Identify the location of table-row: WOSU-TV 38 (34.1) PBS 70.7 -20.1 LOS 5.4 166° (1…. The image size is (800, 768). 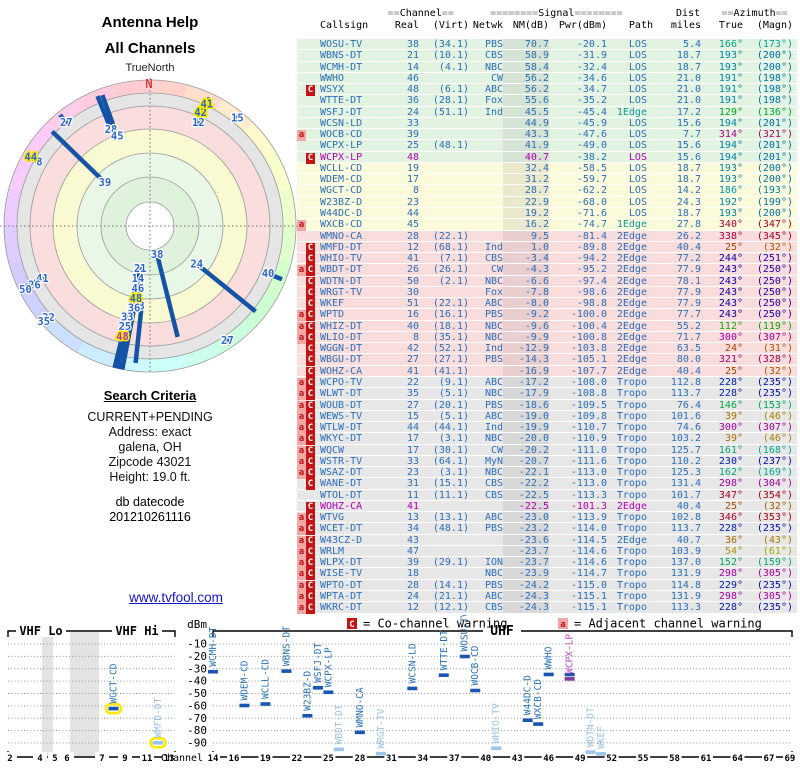
(547, 45).